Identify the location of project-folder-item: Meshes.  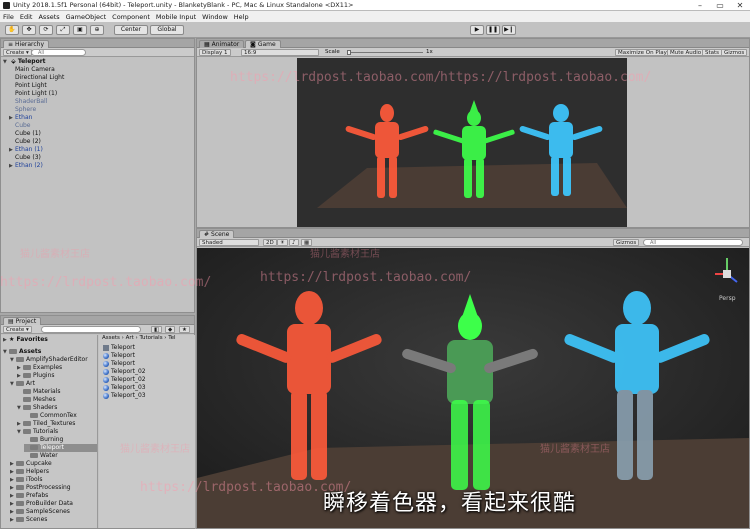
(57, 400).